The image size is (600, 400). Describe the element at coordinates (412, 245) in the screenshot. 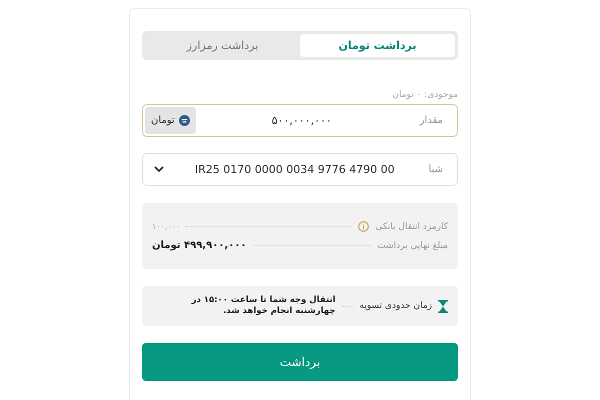

I see `summary-label: مبلغ نهایی برداشت` at that location.